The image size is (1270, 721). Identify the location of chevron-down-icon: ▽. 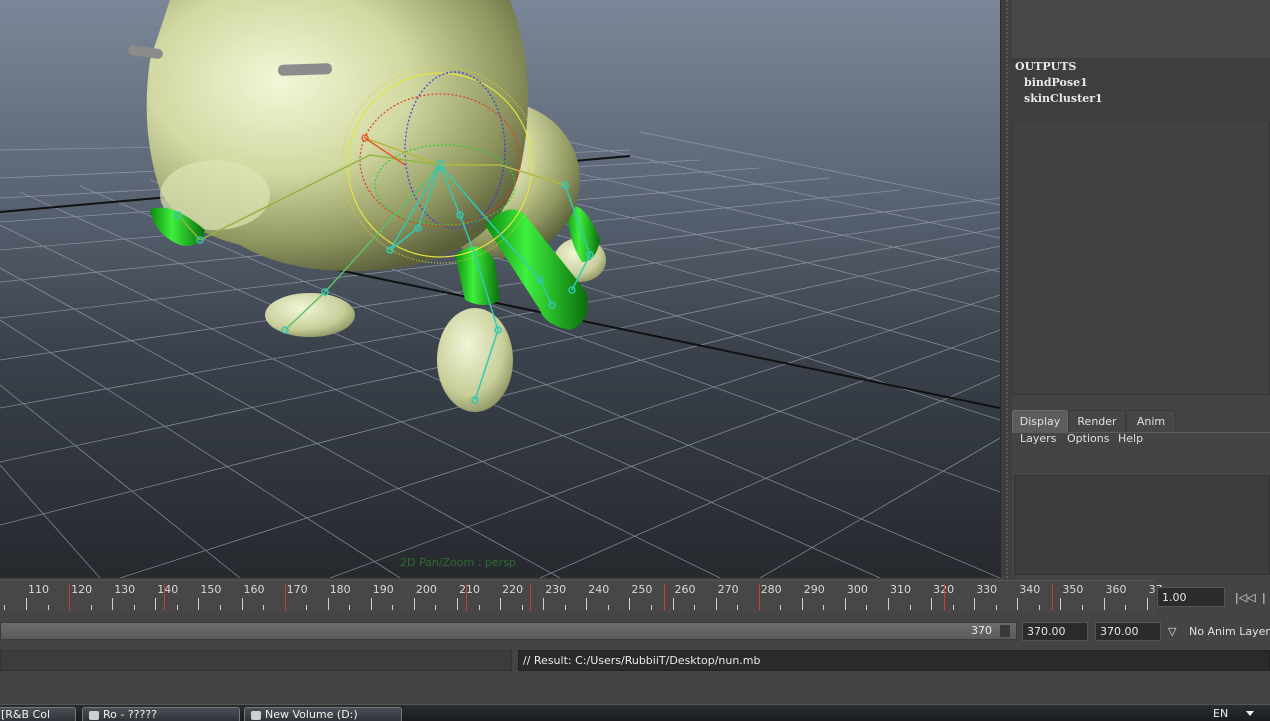
(1172, 631).